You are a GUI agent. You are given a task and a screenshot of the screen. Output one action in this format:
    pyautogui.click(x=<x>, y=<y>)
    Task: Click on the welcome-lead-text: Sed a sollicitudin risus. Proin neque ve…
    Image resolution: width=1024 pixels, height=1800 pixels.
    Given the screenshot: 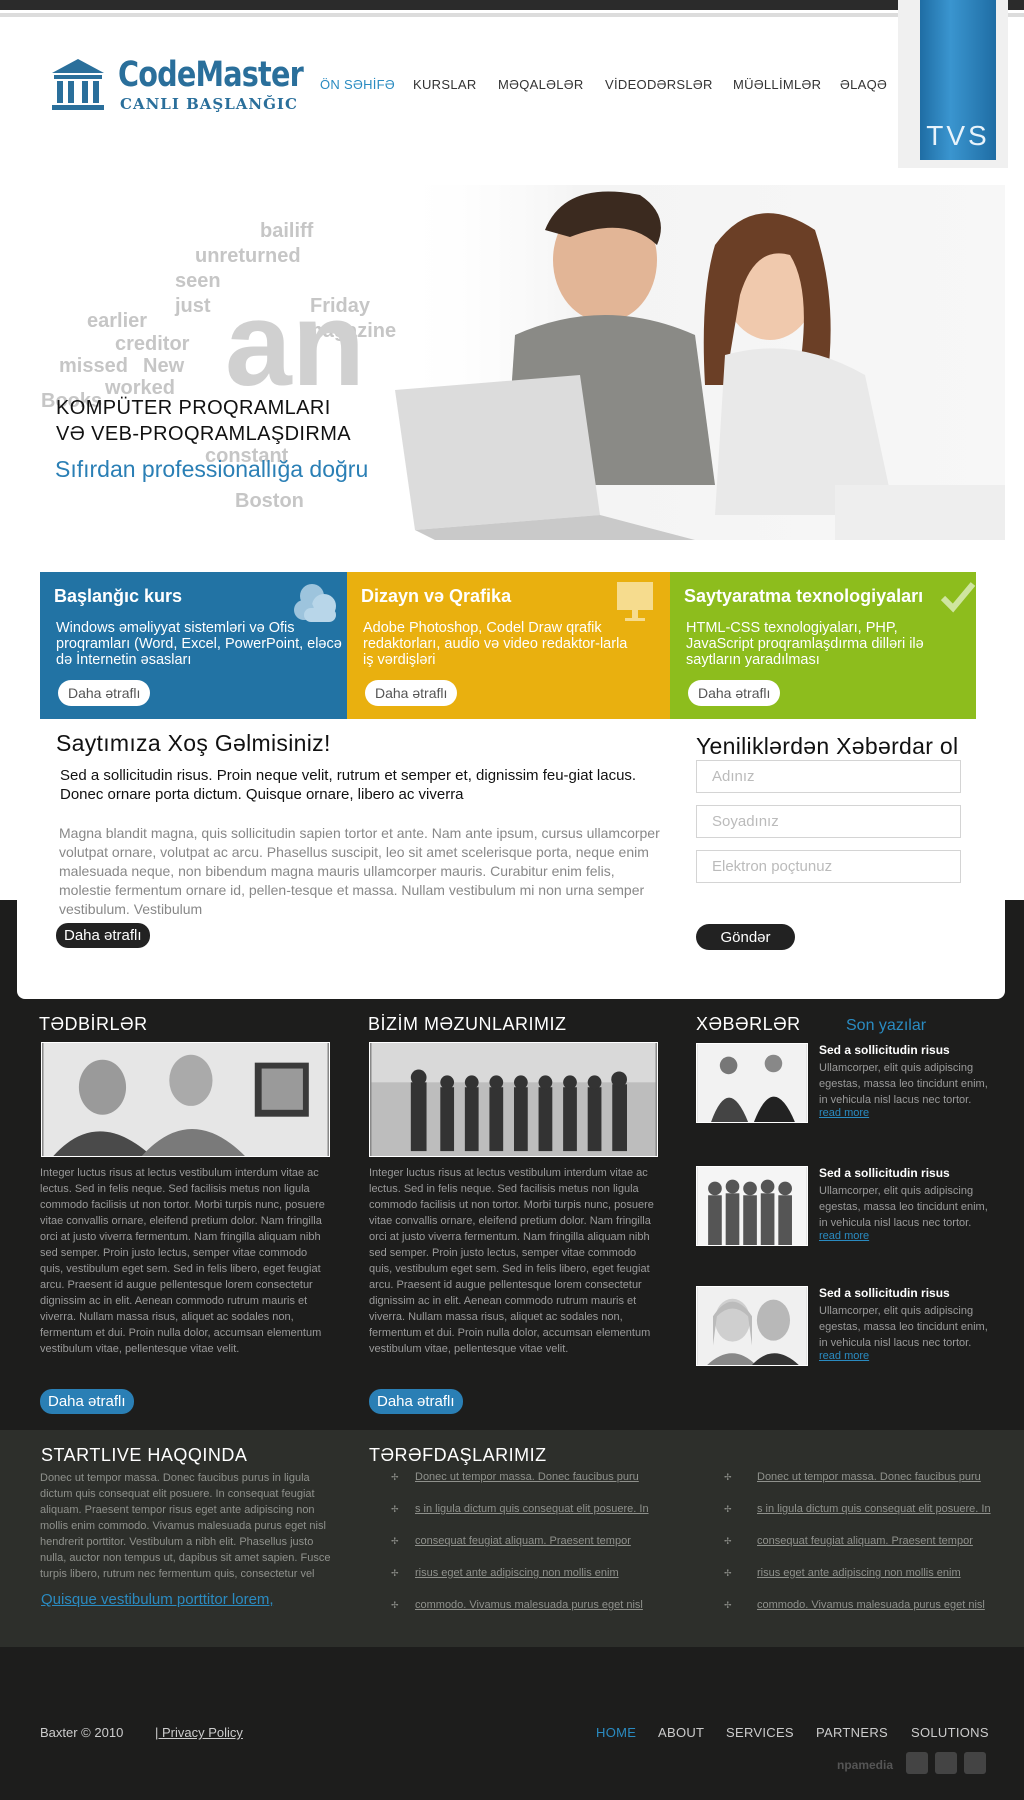 What is the action you would take?
    pyautogui.click(x=348, y=785)
    